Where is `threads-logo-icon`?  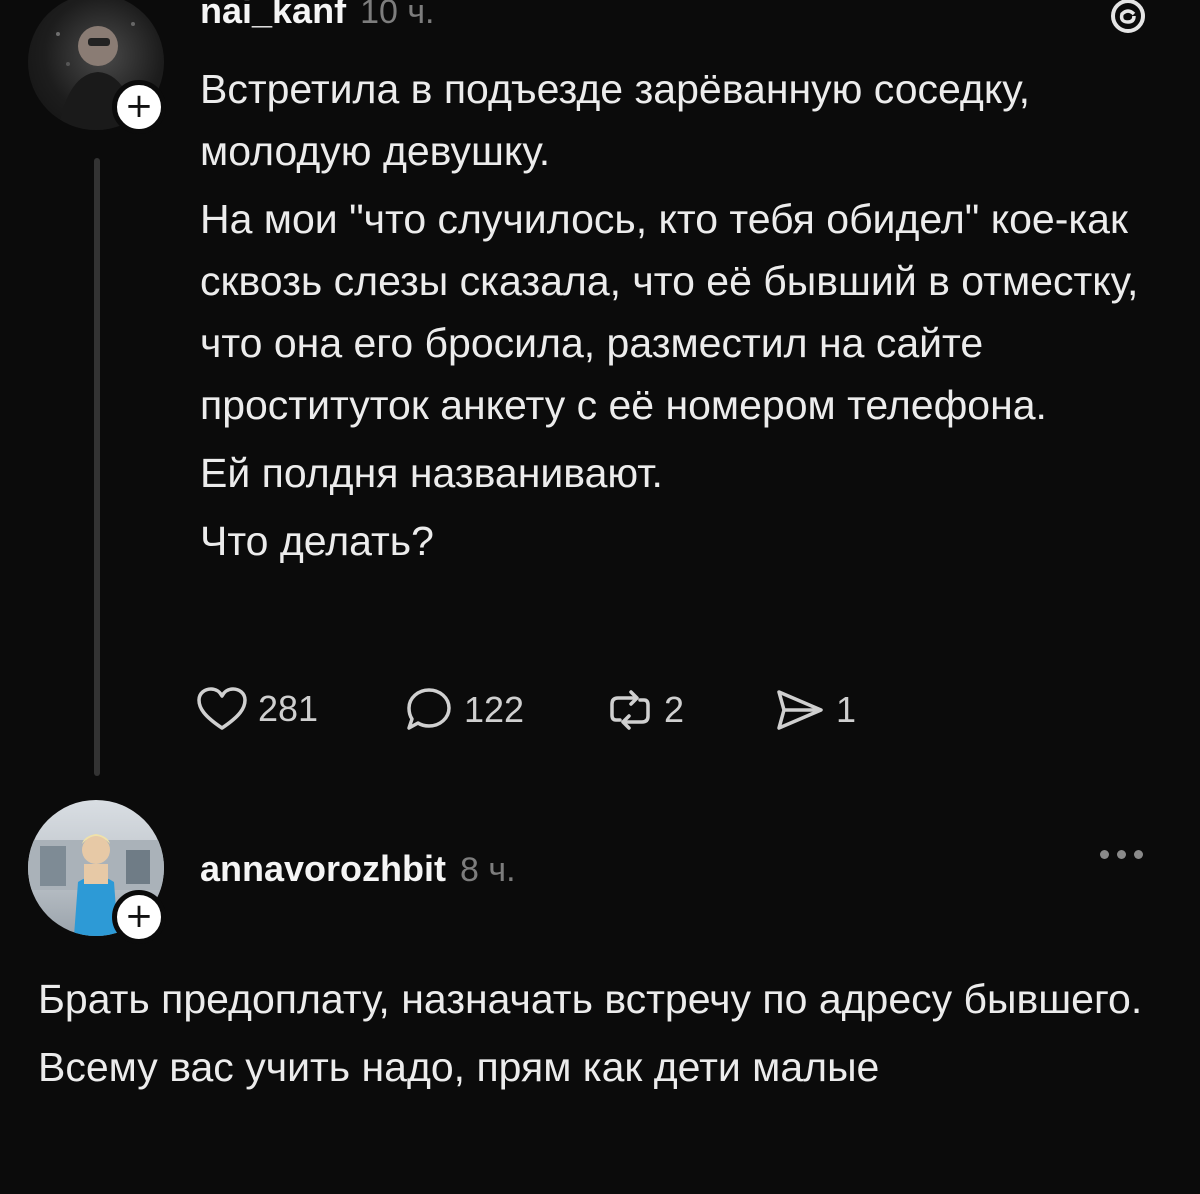 threads-logo-icon is located at coordinates (1128, 19).